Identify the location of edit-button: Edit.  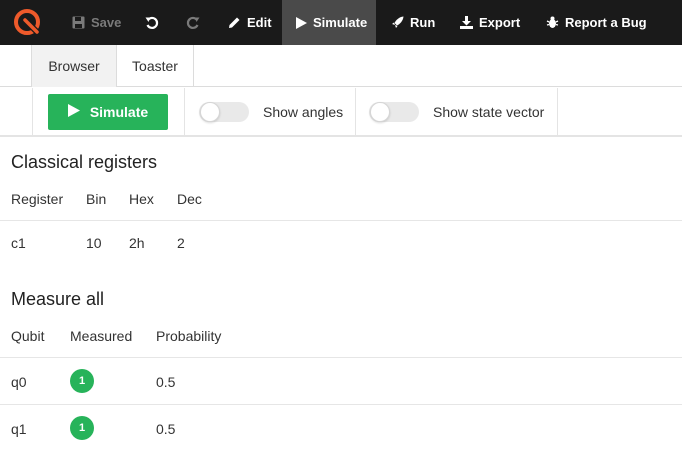
(250, 22).